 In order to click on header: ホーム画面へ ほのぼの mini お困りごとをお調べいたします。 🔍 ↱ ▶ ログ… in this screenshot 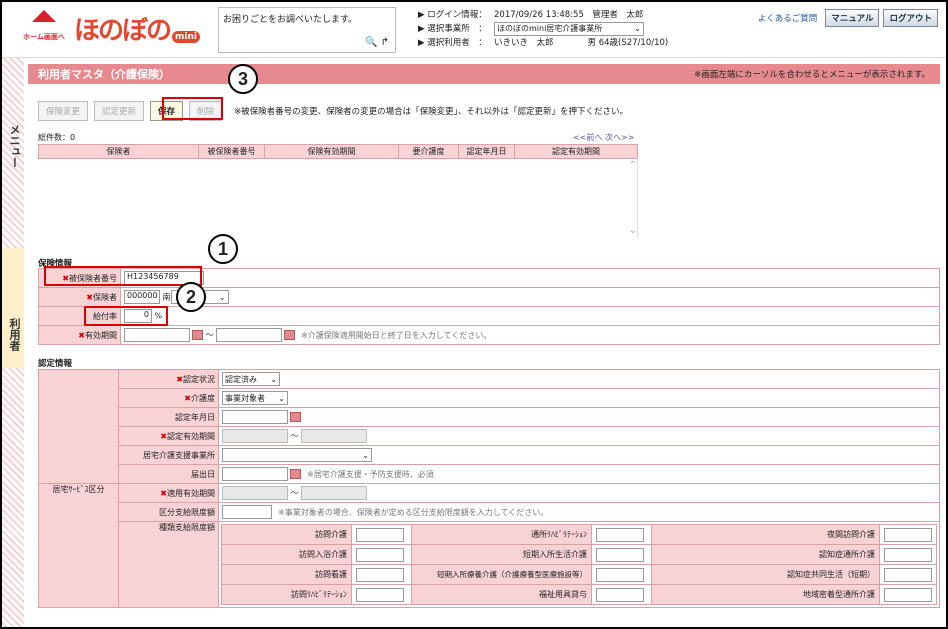, I will do `click(474, 30)`.